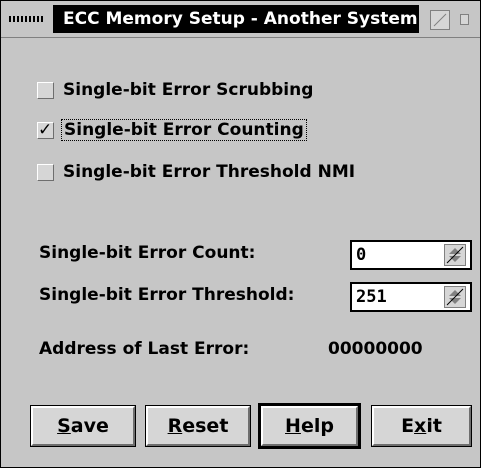 Image resolution: width=481 pixels, height=468 pixels. What do you see at coordinates (464, 19) in the screenshot?
I see `restore-icon` at bounding box center [464, 19].